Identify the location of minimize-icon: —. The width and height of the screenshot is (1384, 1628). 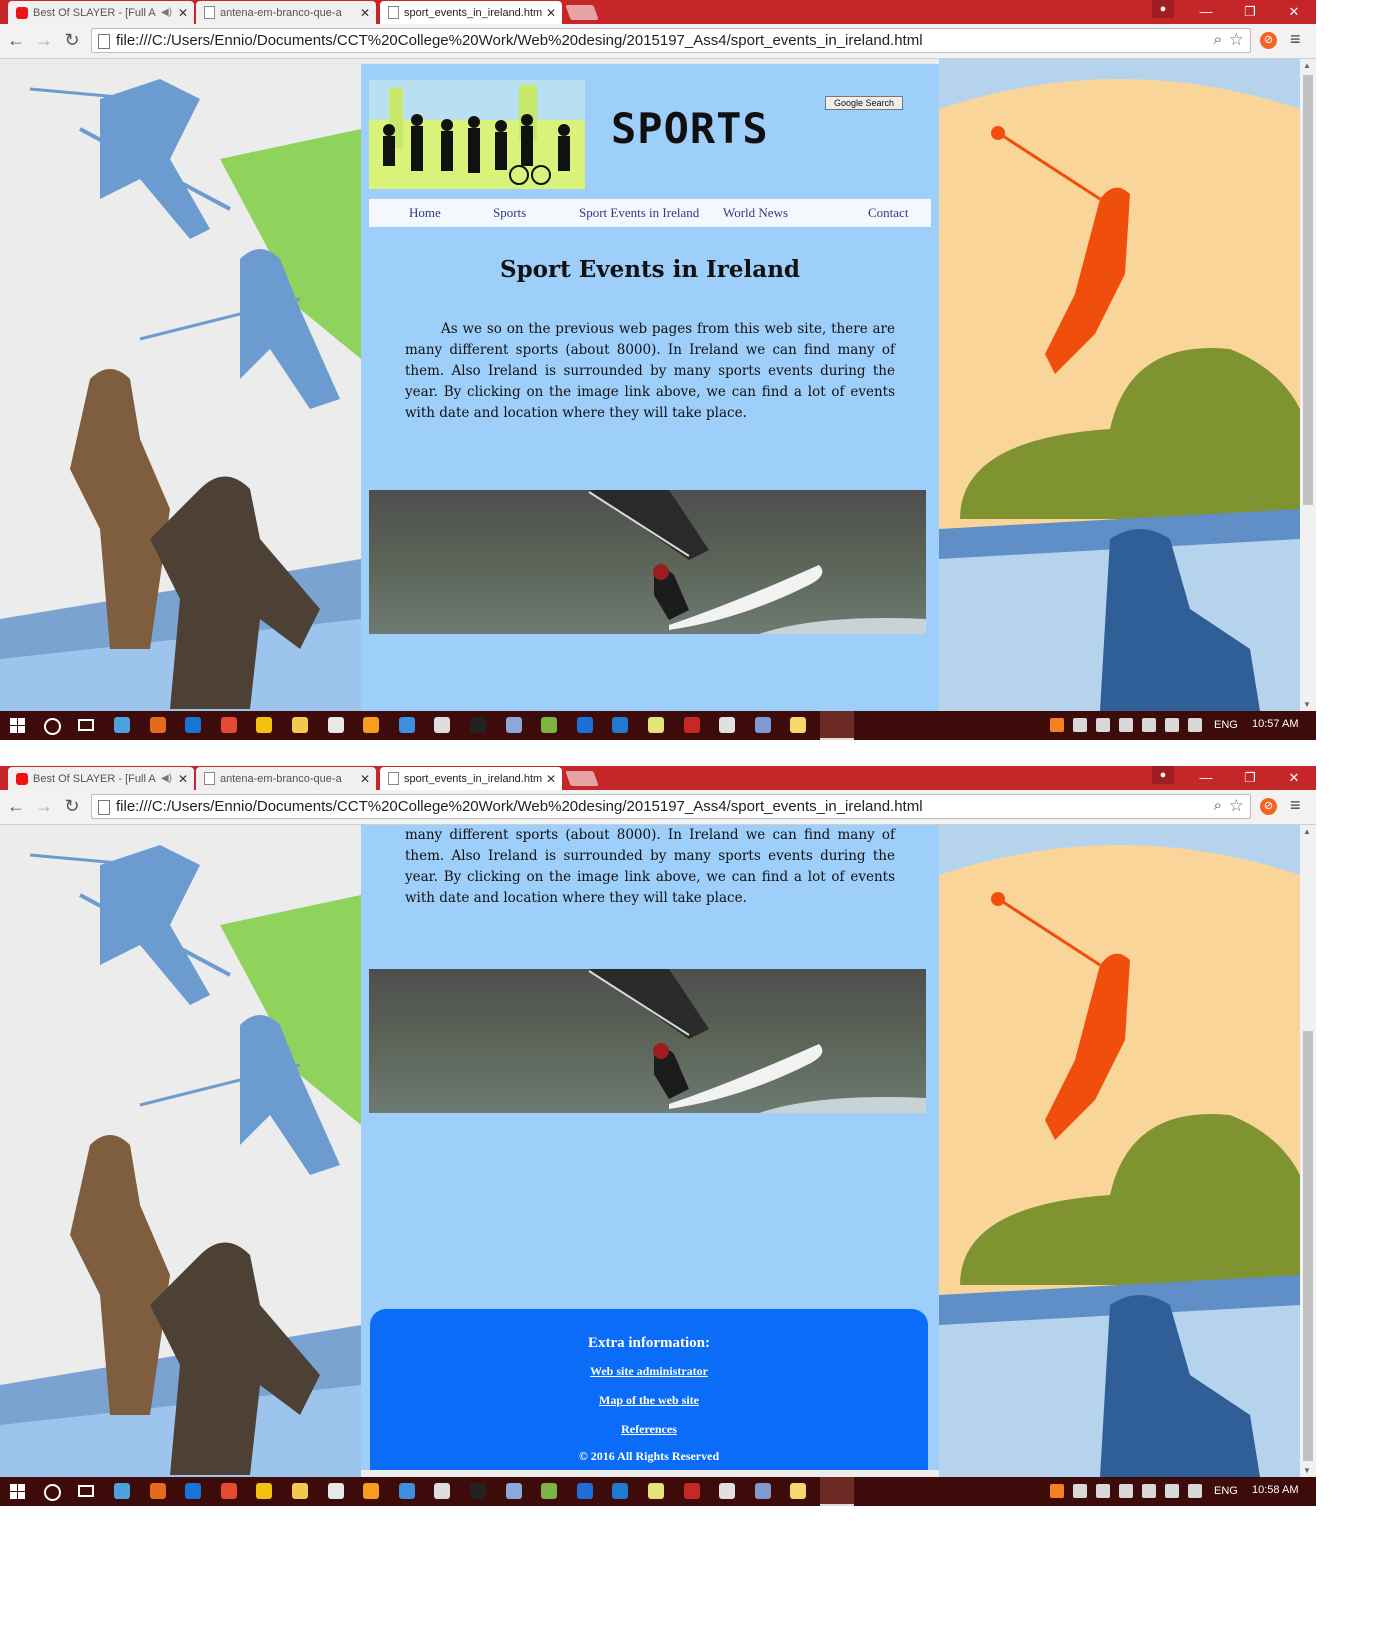
(1206, 778).